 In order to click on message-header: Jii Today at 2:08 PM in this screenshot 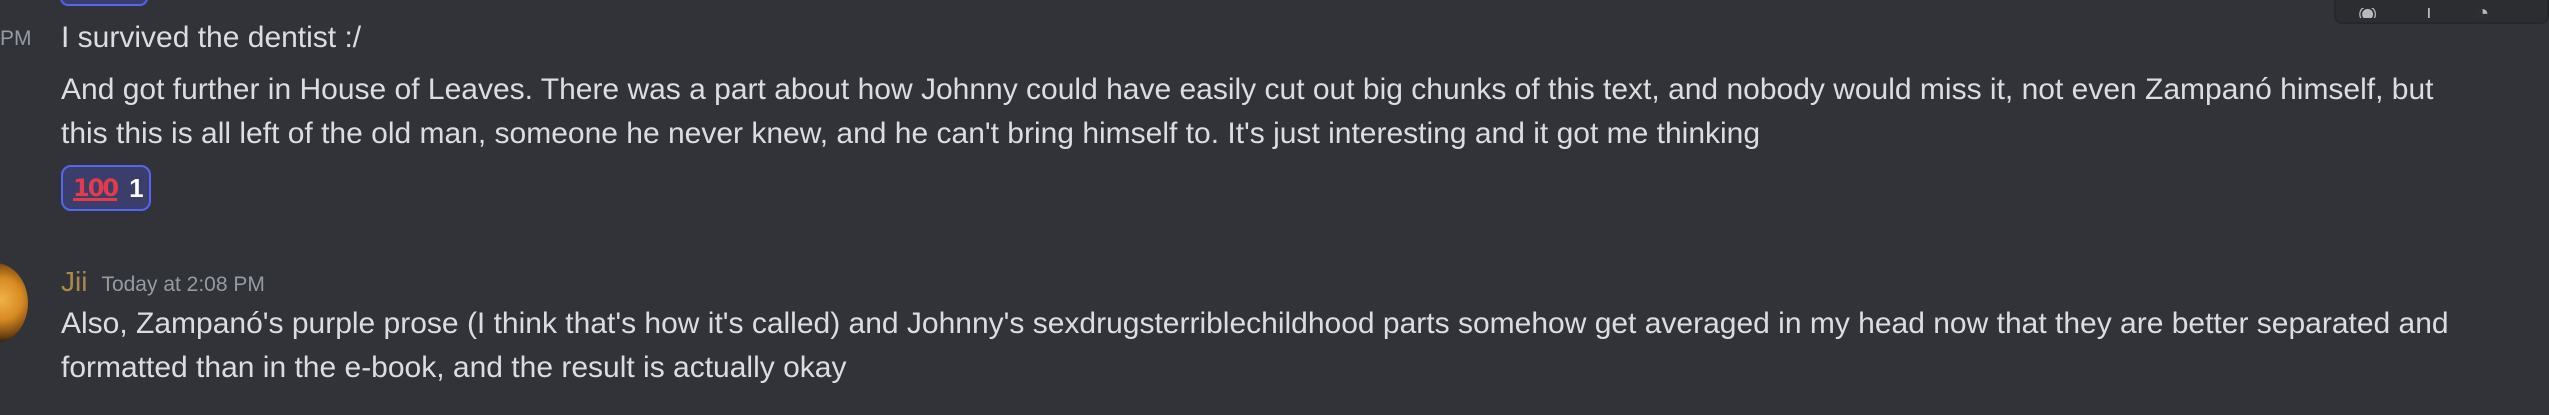, I will do `click(163, 282)`.